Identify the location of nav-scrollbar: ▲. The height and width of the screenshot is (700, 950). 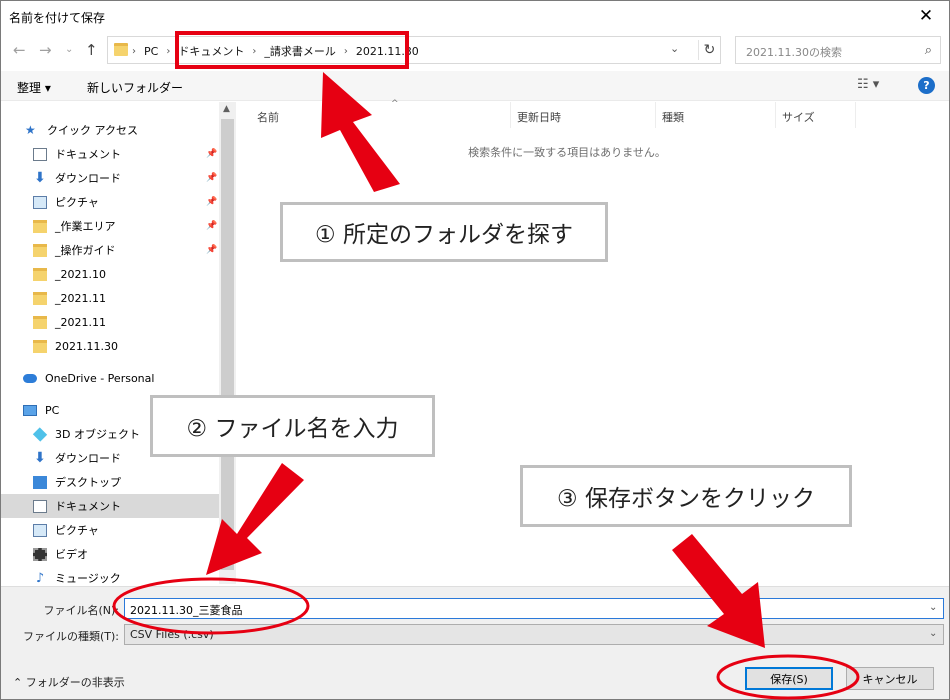
(227, 343).